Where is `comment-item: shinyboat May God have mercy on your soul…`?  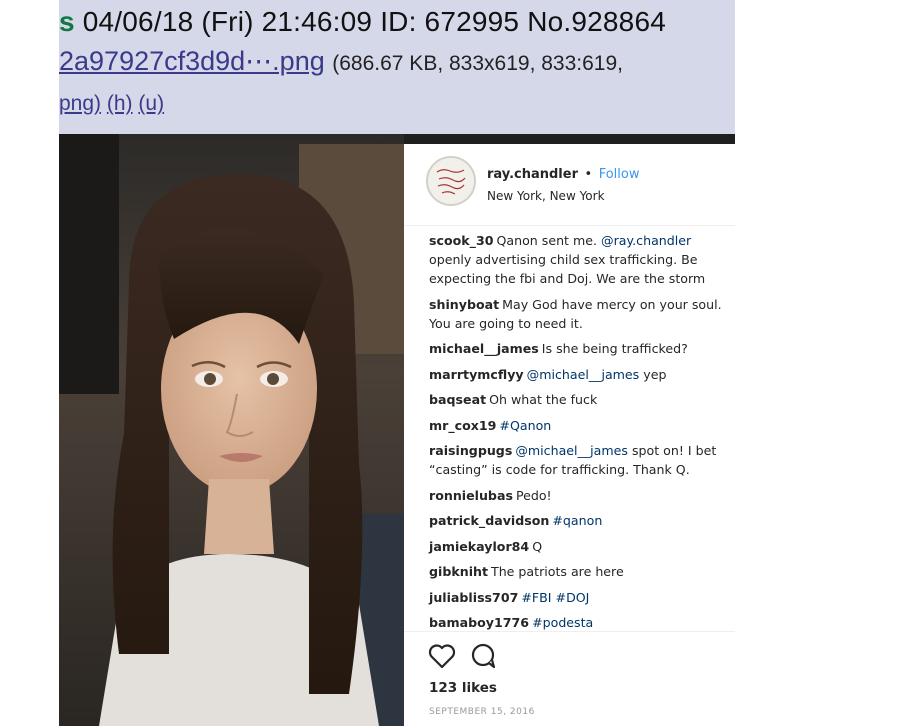 comment-item: shinyboat May God have mercy on your soul… is located at coordinates (579, 314).